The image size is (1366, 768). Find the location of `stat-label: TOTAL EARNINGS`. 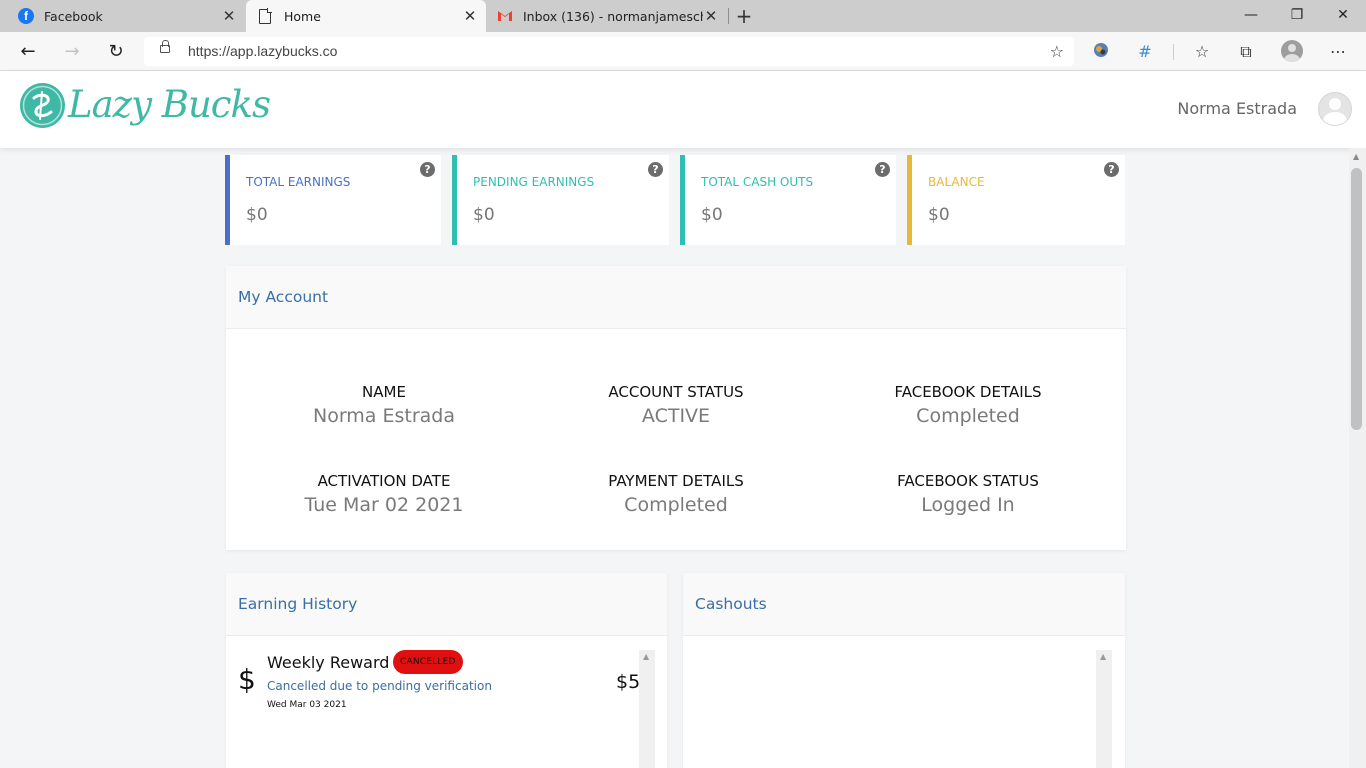

stat-label: TOTAL EARNINGS is located at coordinates (298, 182).